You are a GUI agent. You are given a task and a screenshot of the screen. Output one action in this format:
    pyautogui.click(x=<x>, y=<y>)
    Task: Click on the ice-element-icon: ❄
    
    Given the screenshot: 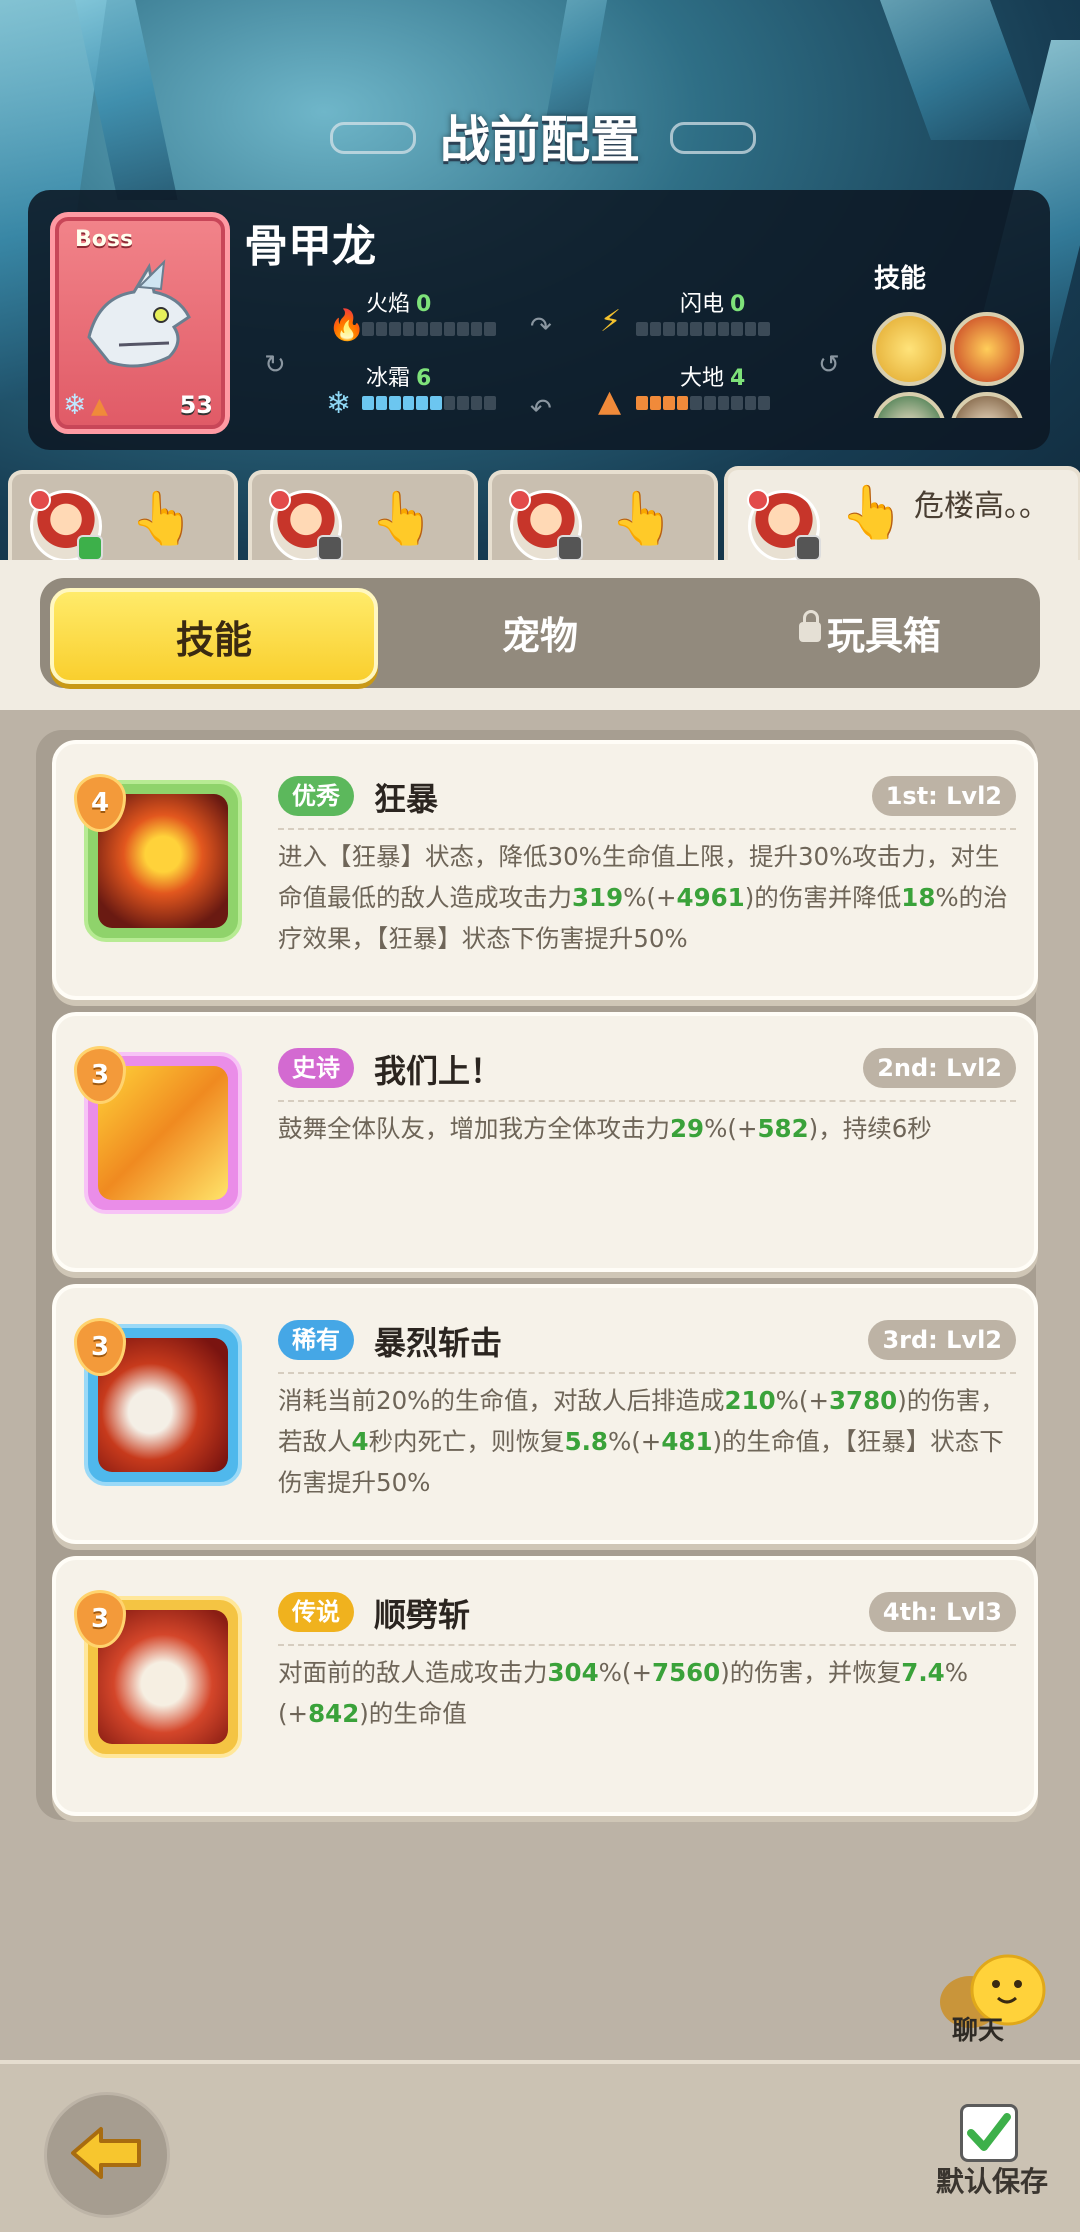 What is the action you would take?
    pyautogui.click(x=75, y=404)
    